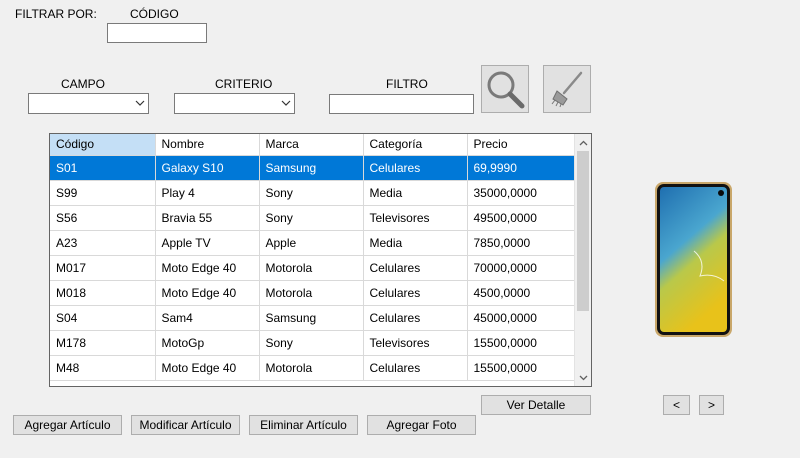  Describe the element at coordinates (56, 14) in the screenshot. I see `filtrar-por-label: FILTRAR POR:` at that location.